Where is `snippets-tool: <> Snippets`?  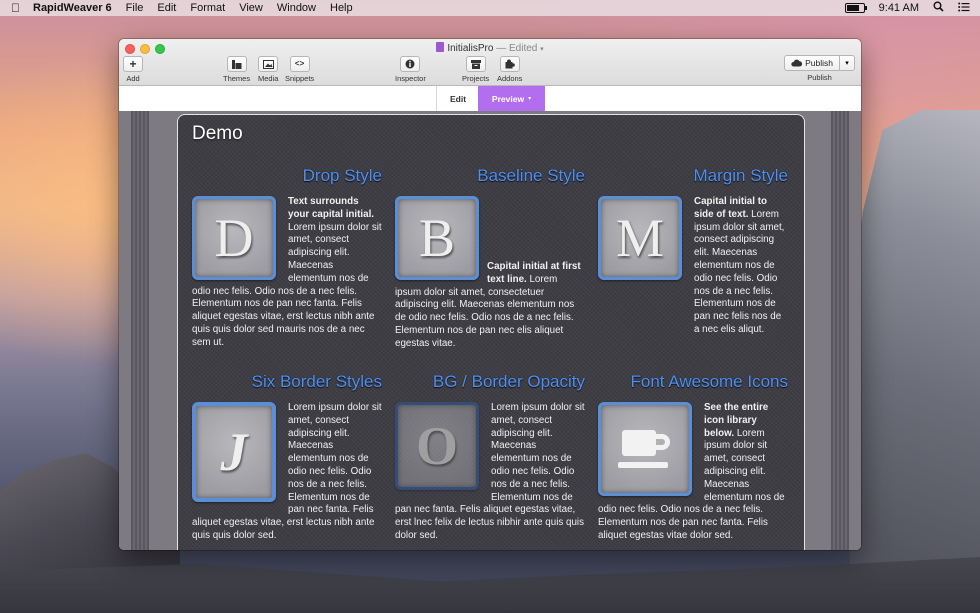 snippets-tool: <> Snippets is located at coordinates (299, 69).